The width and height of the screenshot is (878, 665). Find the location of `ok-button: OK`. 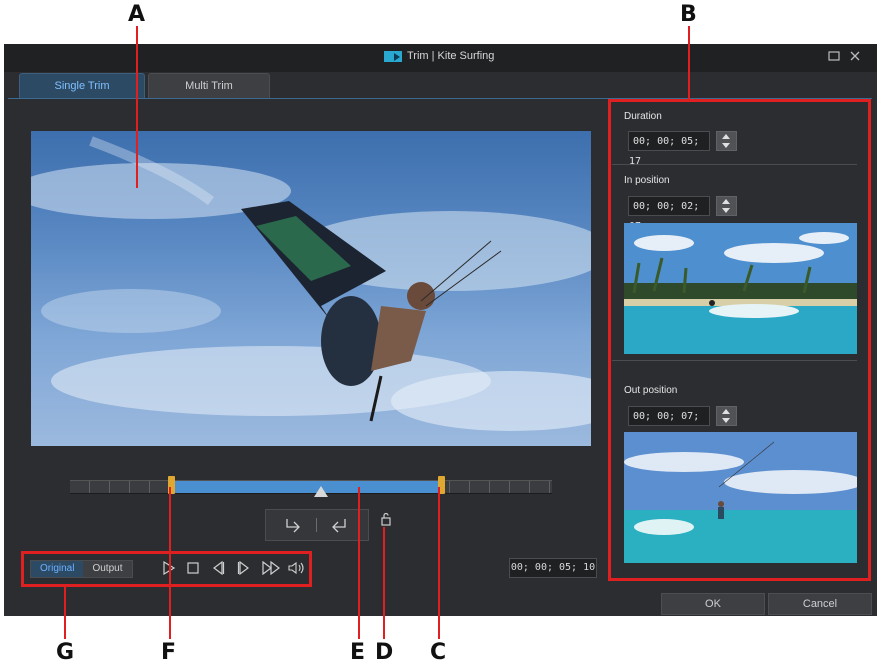

ok-button: OK is located at coordinates (713, 604).